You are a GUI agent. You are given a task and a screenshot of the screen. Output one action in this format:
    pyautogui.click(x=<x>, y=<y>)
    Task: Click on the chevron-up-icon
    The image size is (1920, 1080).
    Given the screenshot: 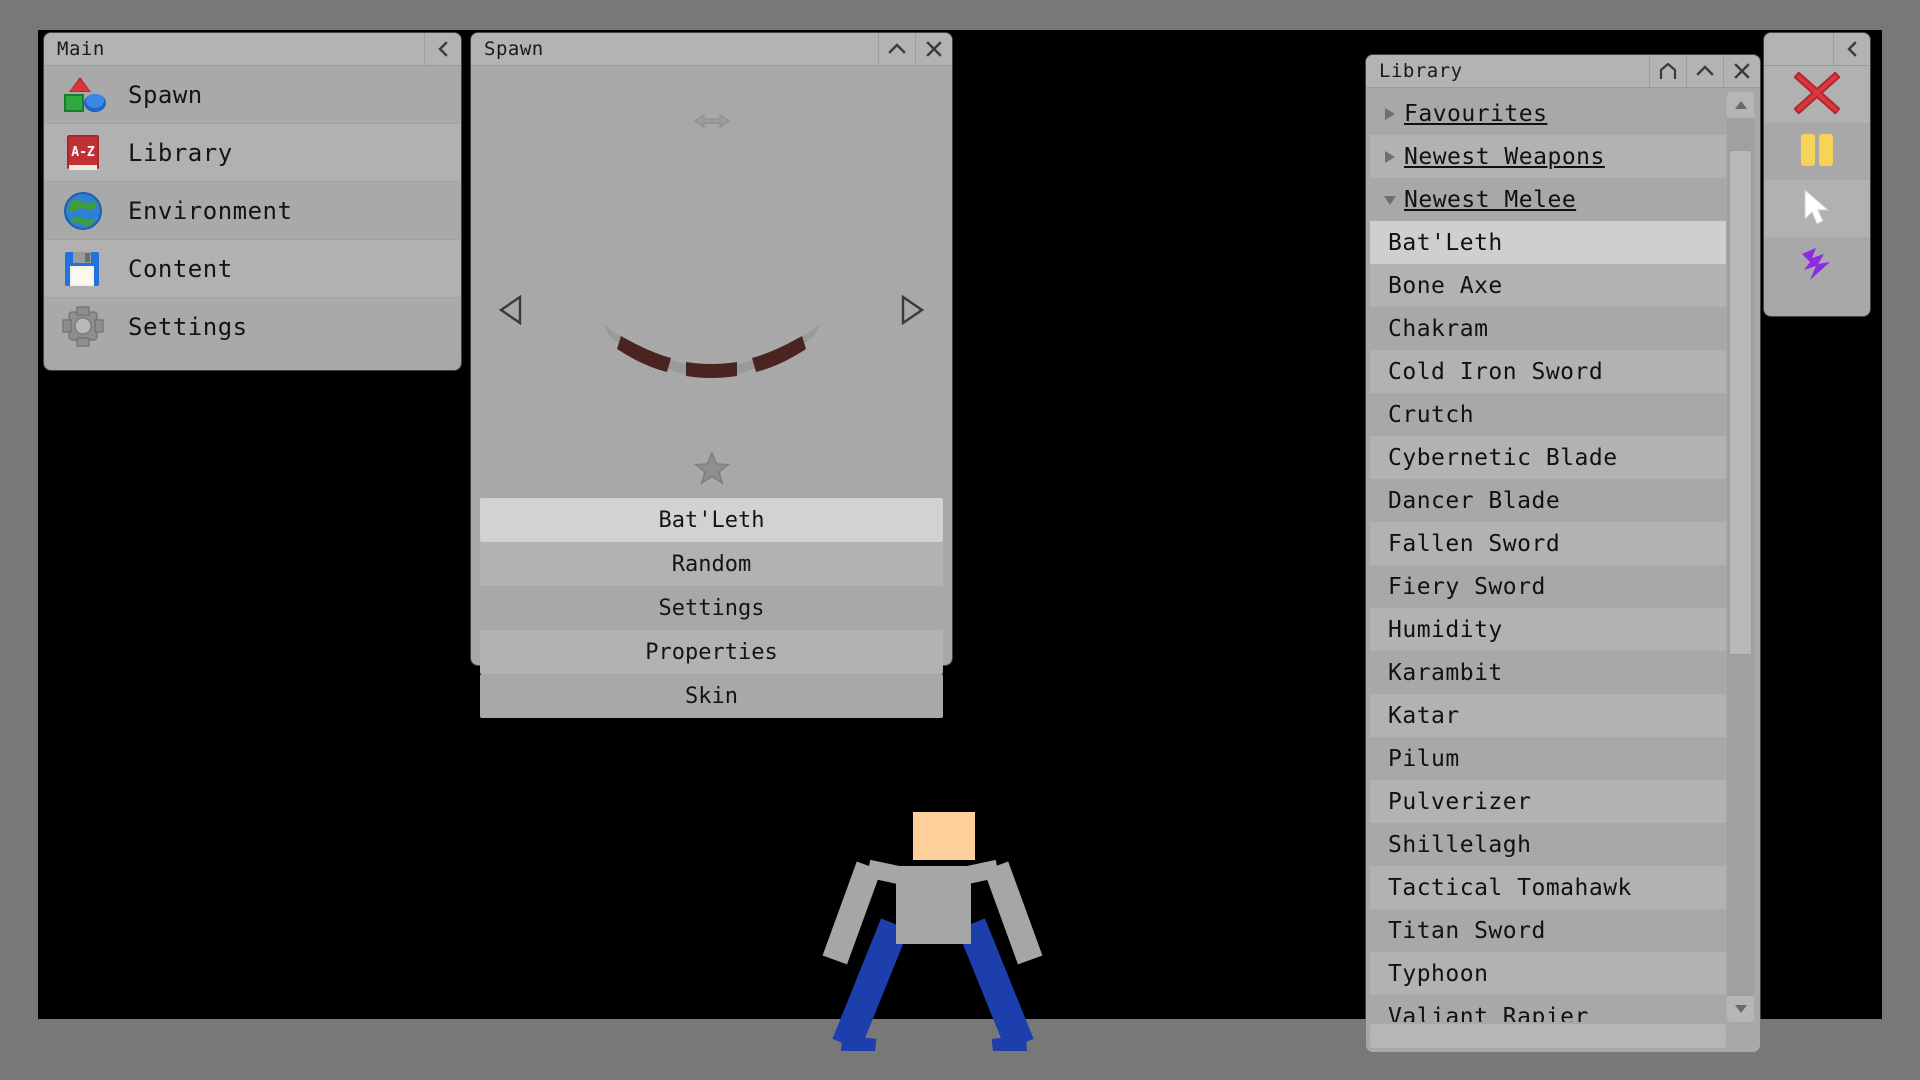 What is the action you would take?
    pyautogui.click(x=897, y=48)
    